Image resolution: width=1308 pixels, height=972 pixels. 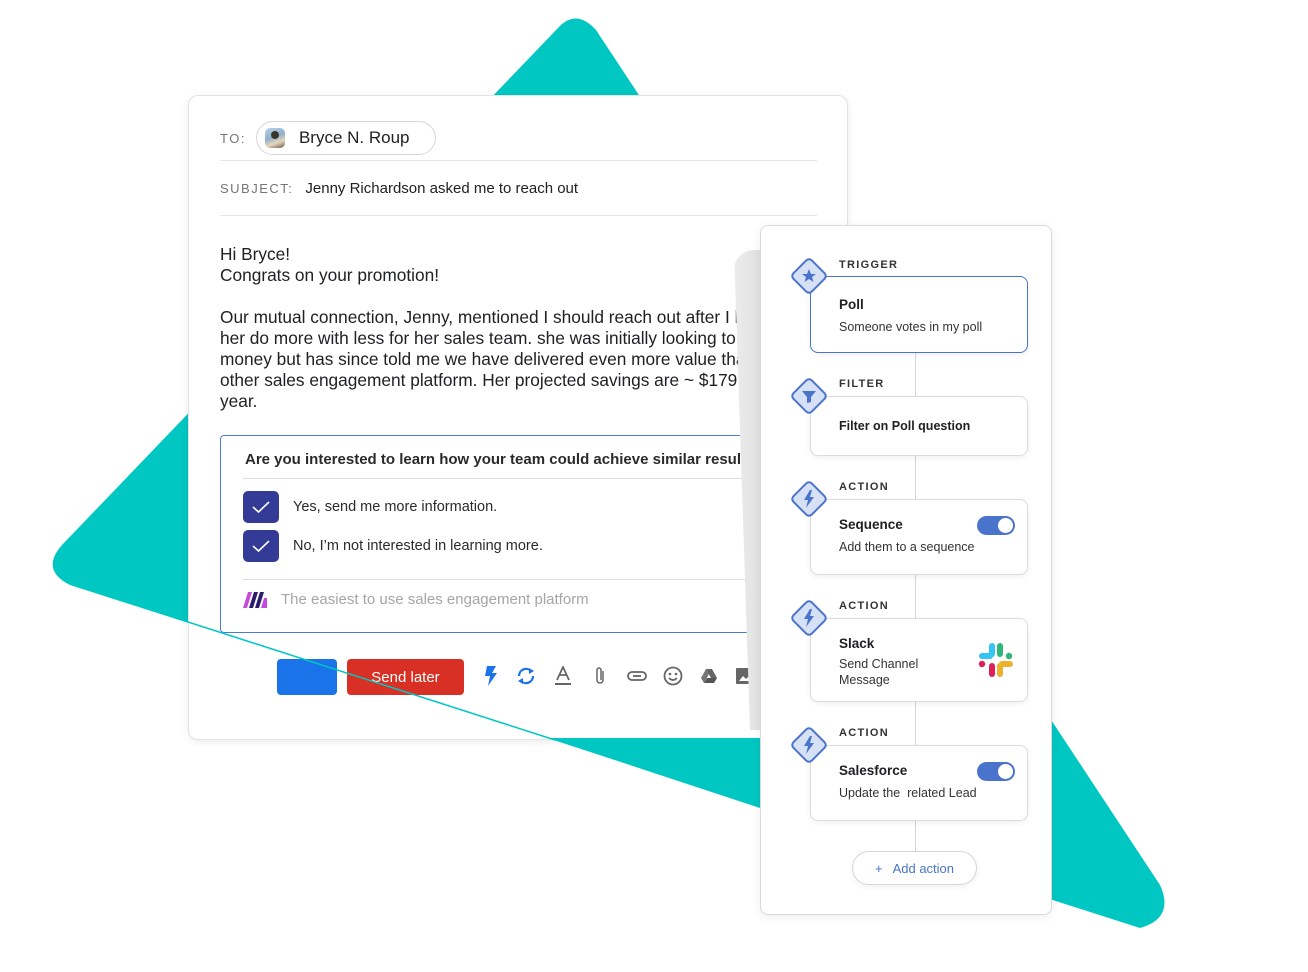 I want to click on step-type-label: FILTER, so click(x=862, y=384).